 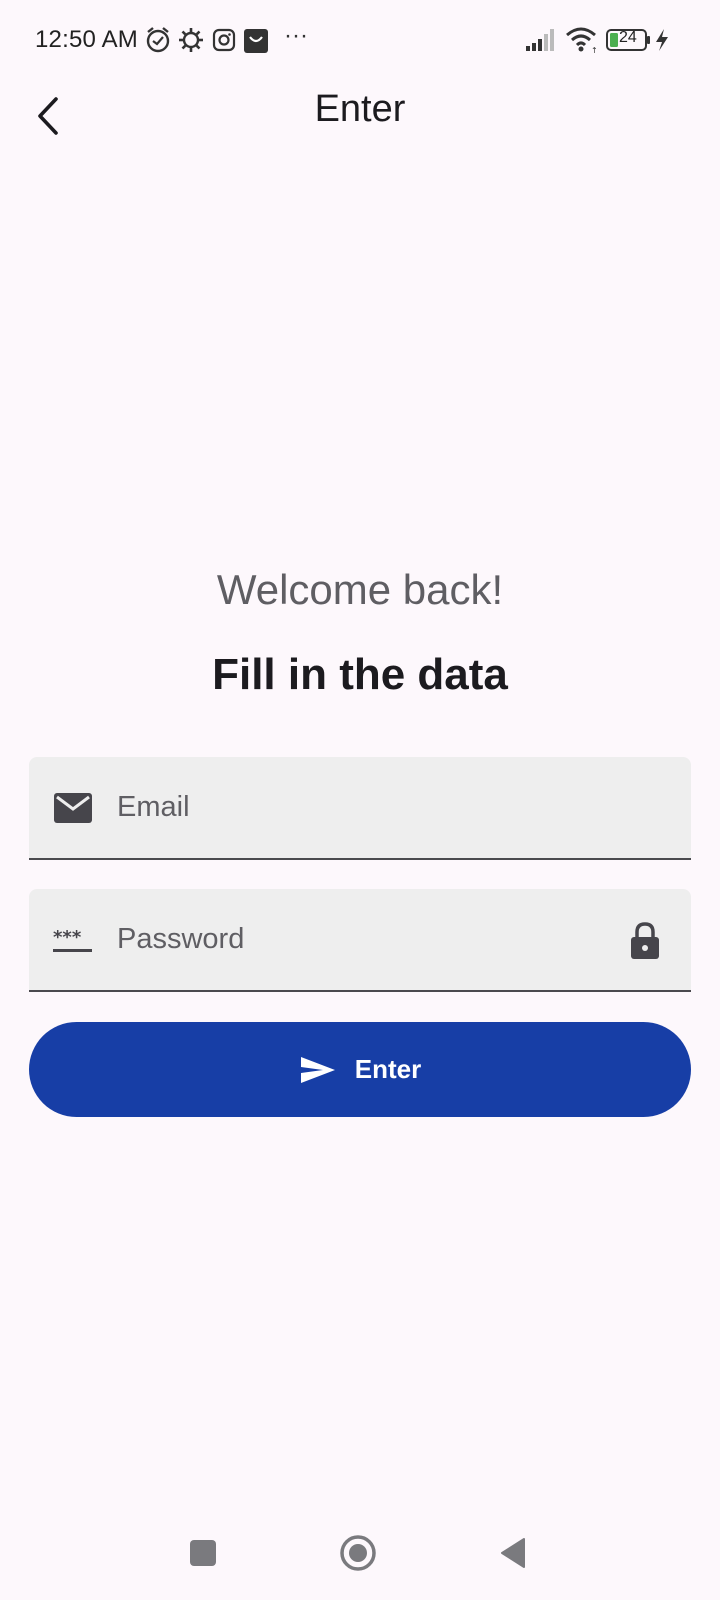 What do you see at coordinates (73, 808) in the screenshot?
I see `mail-icon` at bounding box center [73, 808].